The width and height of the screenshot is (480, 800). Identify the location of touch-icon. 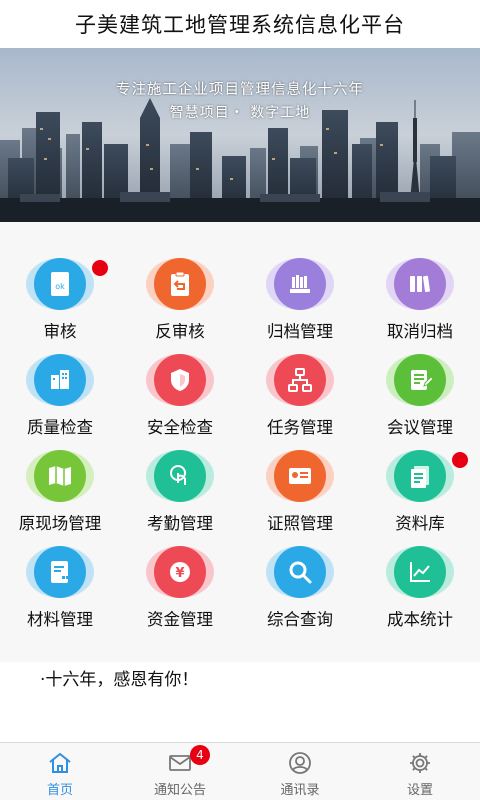
(180, 476).